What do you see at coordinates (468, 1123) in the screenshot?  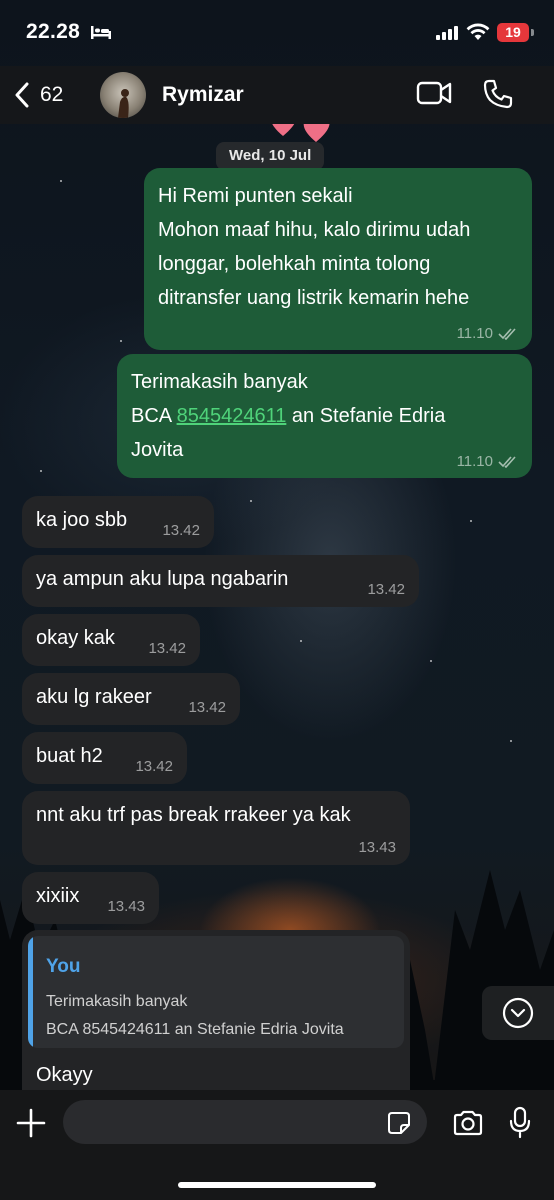 I see `camera-icon` at bounding box center [468, 1123].